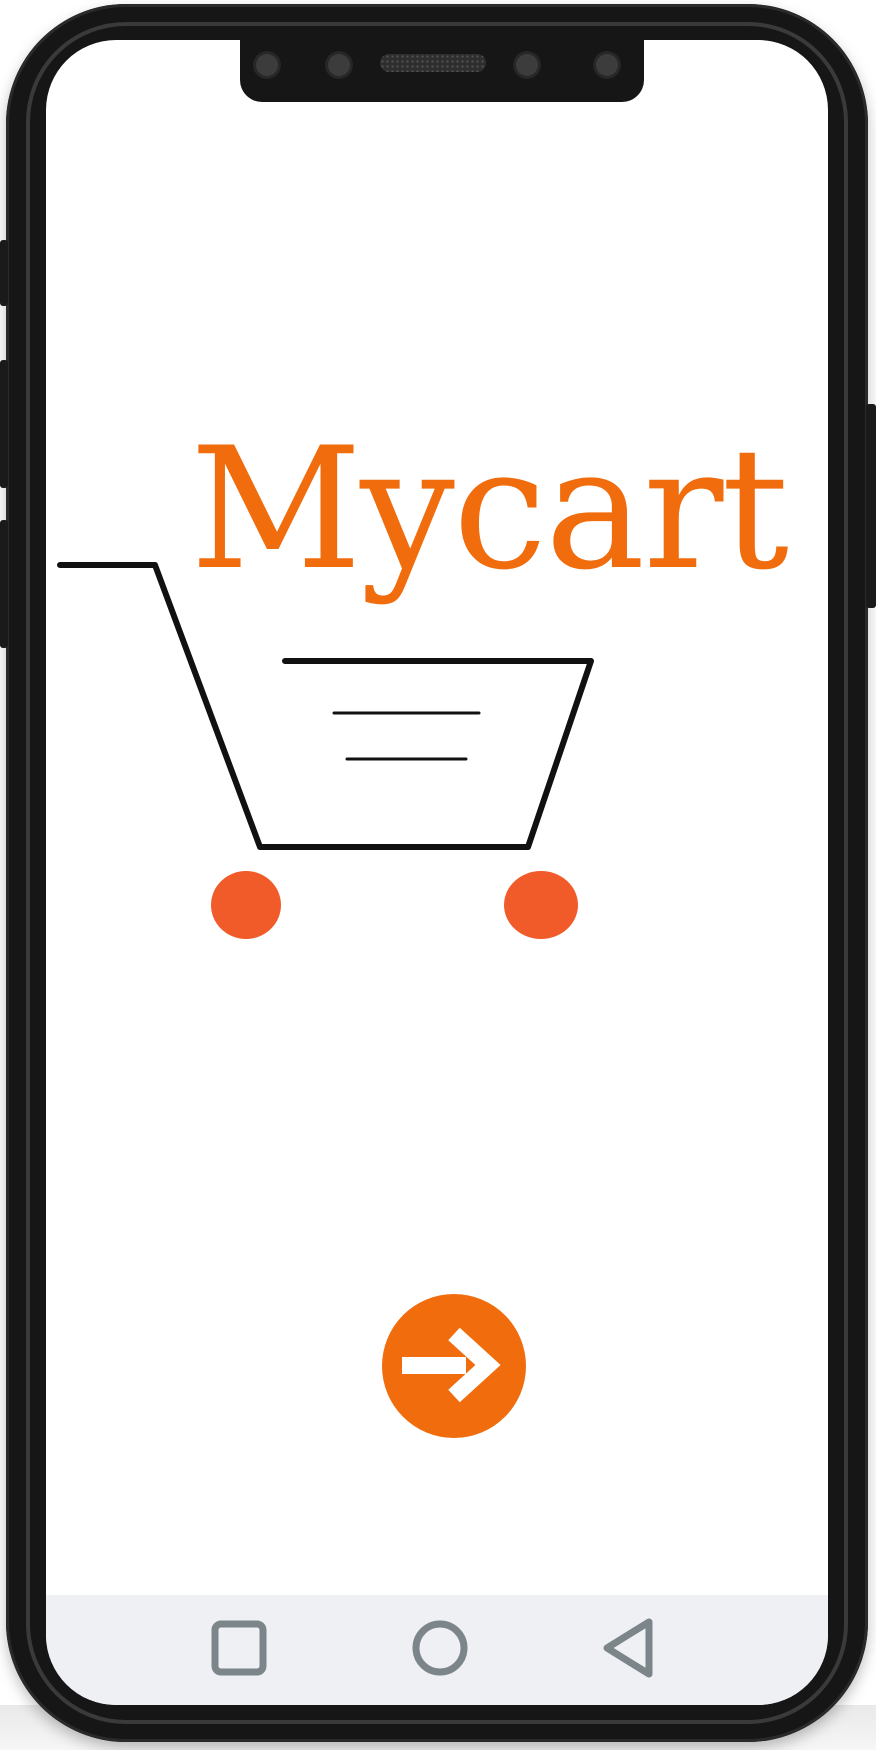  I want to click on square-icon, so click(239, 1648).